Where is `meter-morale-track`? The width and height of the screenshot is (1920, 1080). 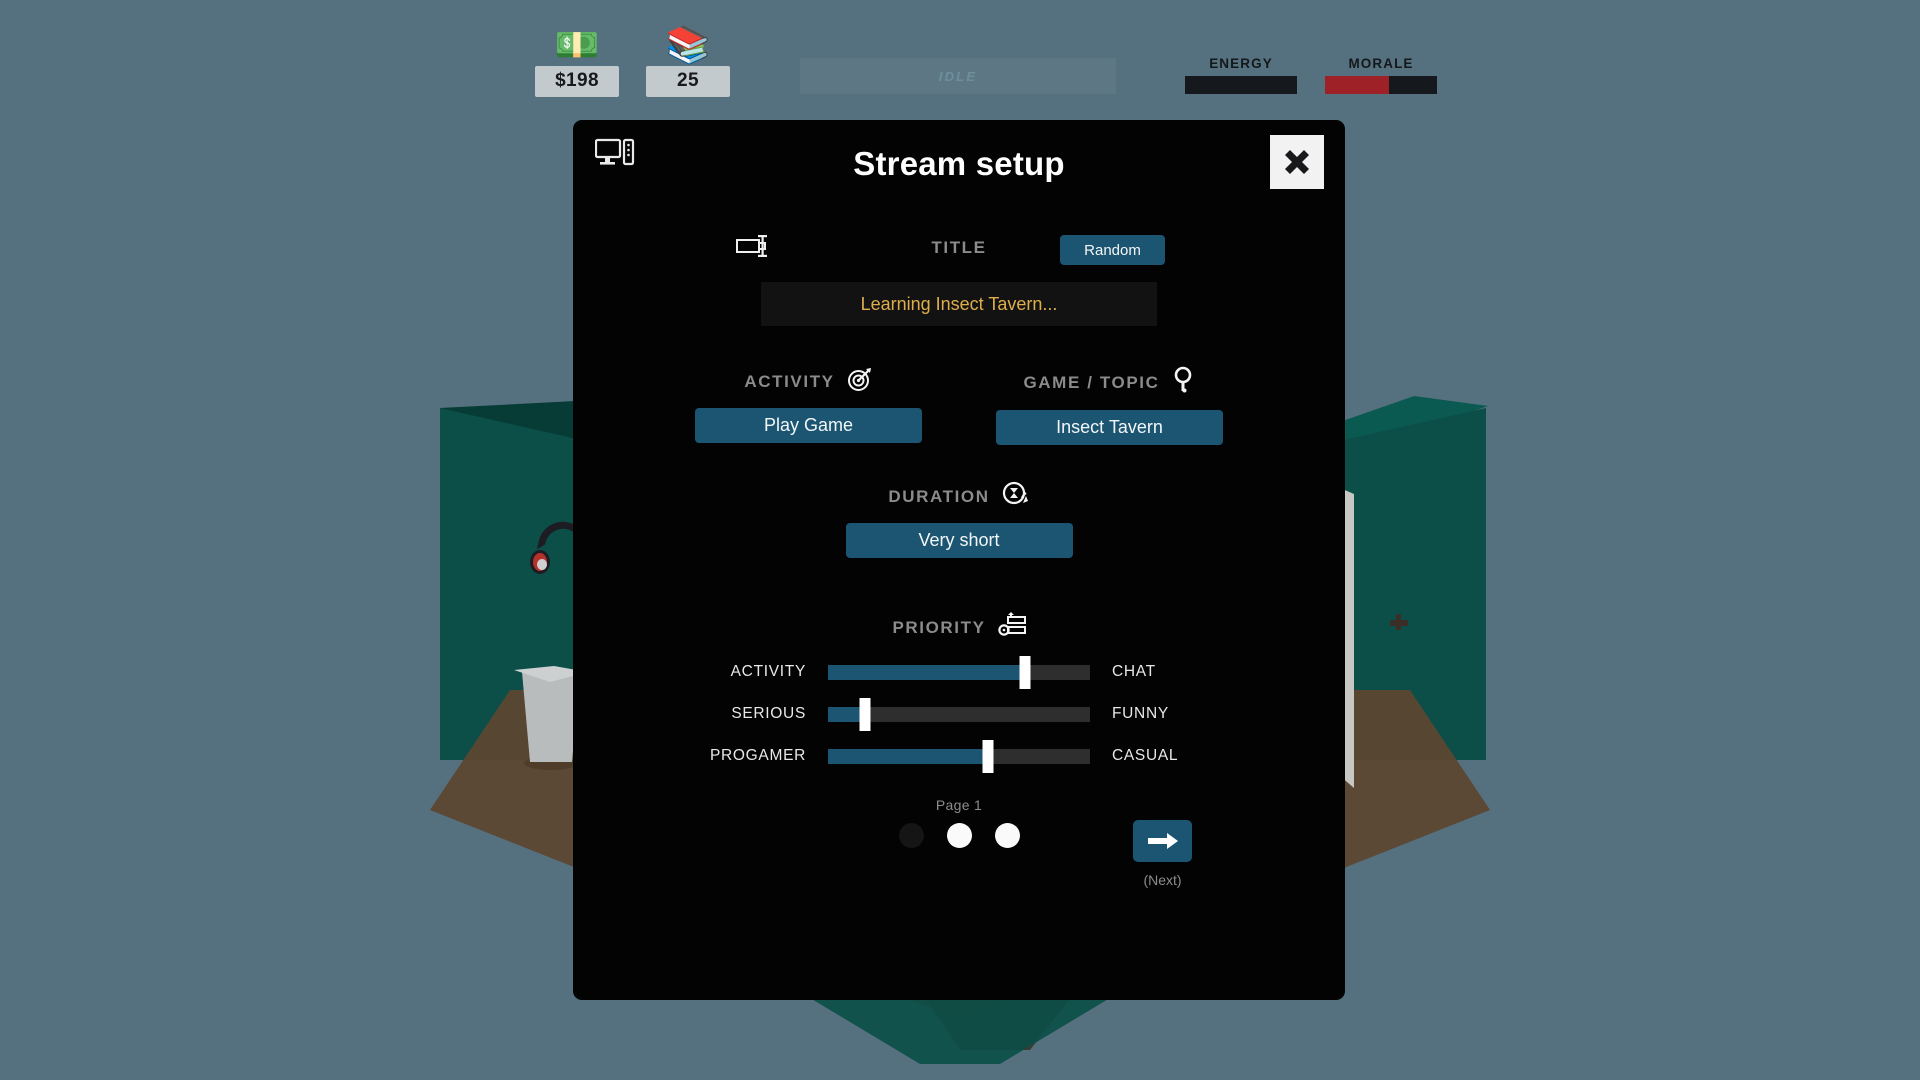 meter-morale-track is located at coordinates (1381, 85).